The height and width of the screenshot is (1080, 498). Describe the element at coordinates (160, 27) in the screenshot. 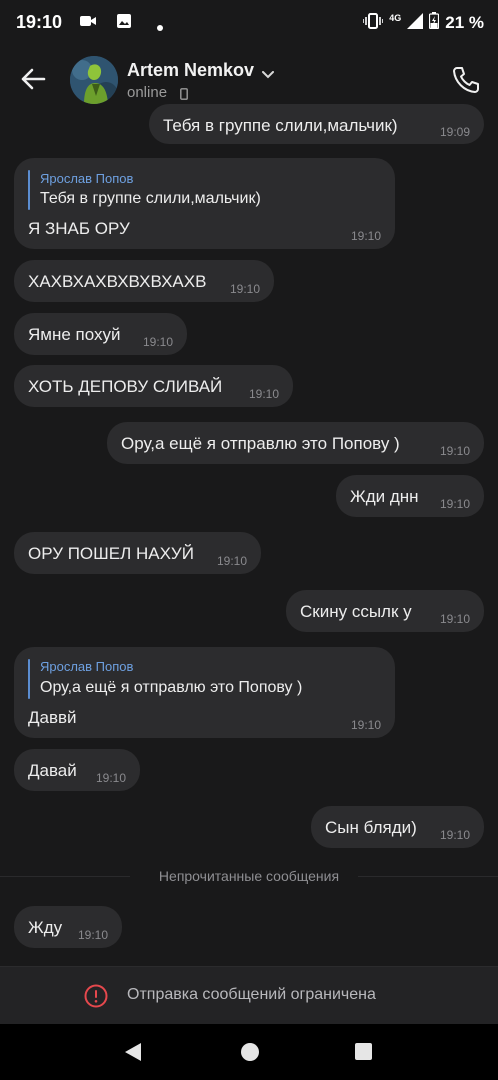

I see `dot-indicator-icon` at that location.